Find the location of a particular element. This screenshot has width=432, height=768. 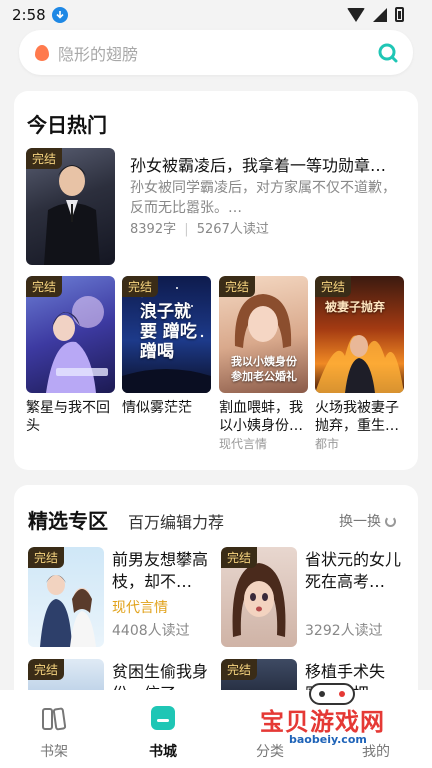

status-bar: 2:58 is located at coordinates (216, 15).